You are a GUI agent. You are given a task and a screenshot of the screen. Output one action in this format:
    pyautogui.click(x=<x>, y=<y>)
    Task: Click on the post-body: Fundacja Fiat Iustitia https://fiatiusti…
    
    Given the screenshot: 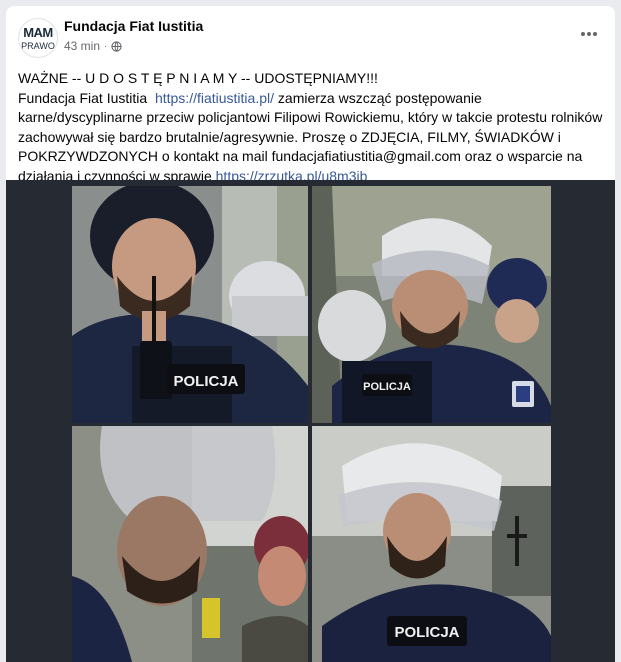 What is the action you would take?
    pyautogui.click(x=310, y=138)
    